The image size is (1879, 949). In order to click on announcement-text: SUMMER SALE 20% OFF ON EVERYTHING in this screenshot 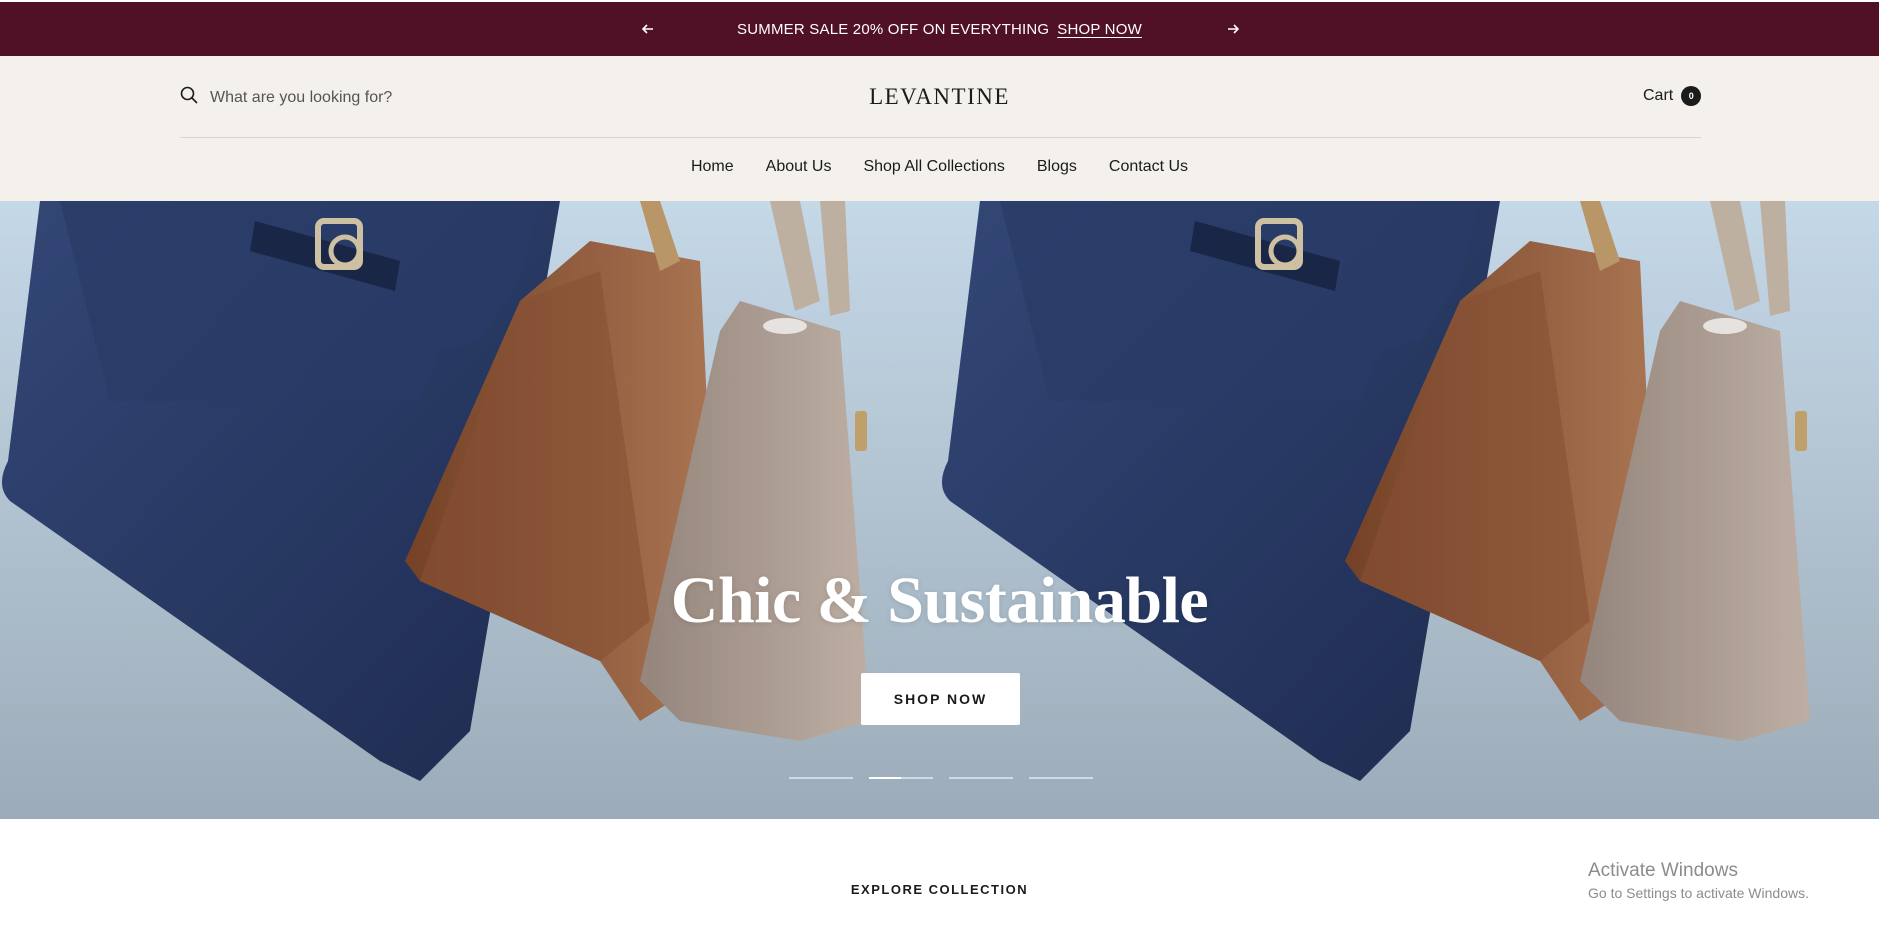, I will do `click(893, 29)`.